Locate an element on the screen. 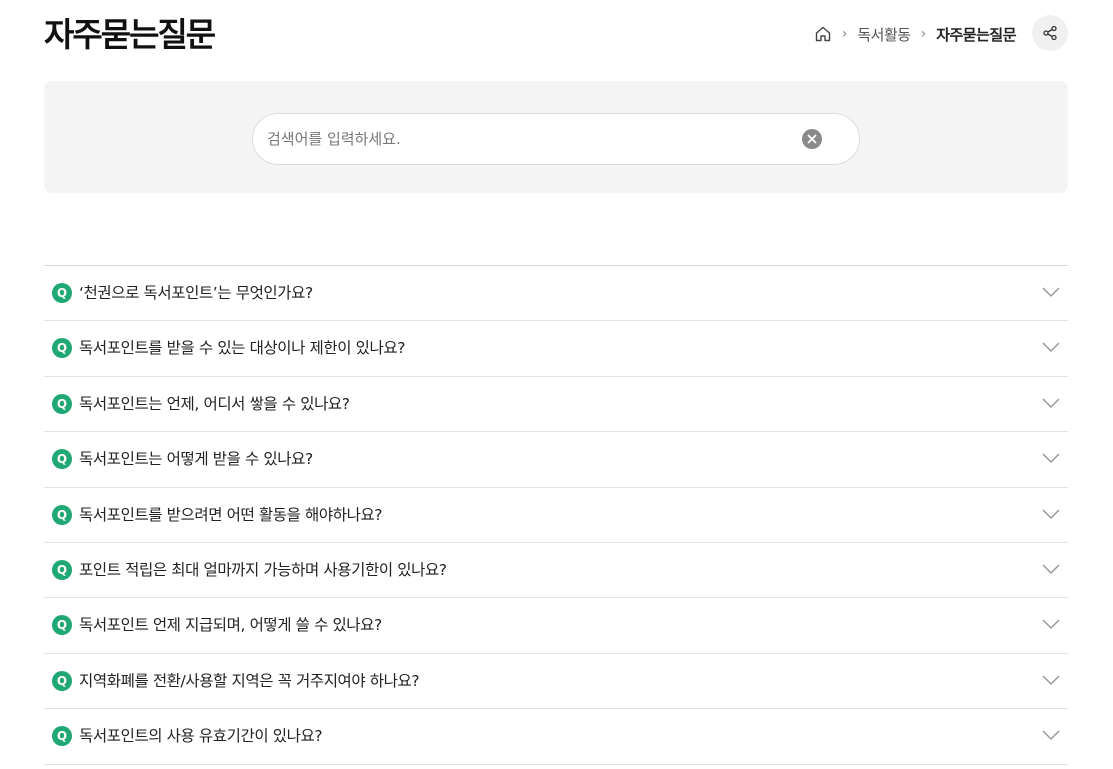 This screenshot has width=1113, height=769. share-icon is located at coordinates (1050, 33).